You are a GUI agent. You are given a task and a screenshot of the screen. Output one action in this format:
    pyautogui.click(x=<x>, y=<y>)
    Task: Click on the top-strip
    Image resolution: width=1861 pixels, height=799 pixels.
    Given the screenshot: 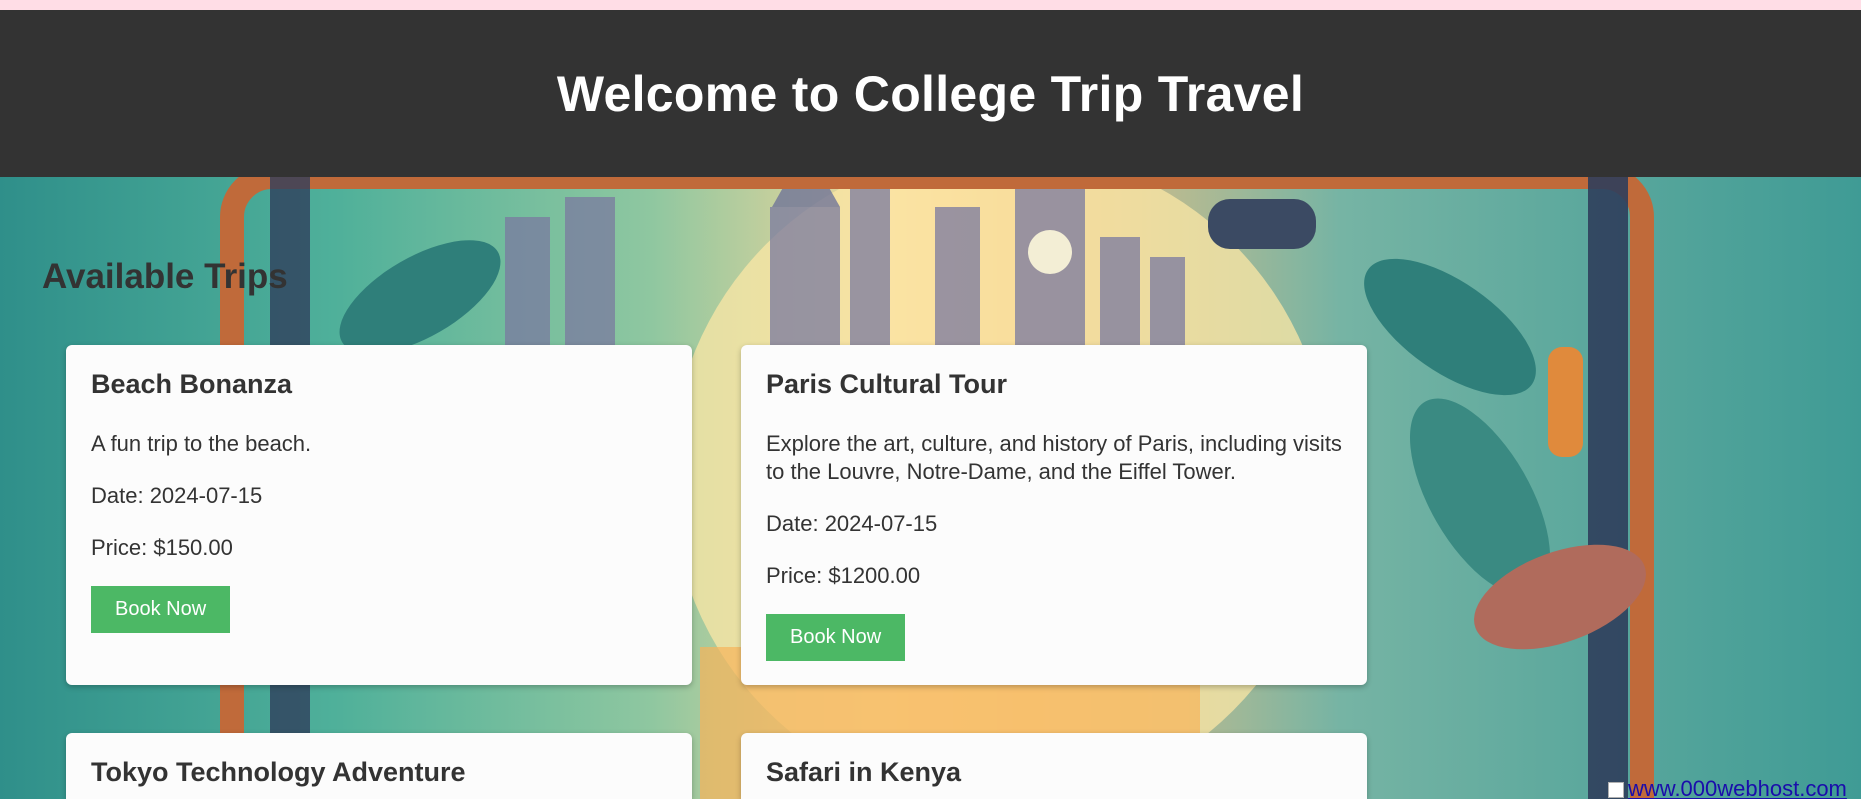 What is the action you would take?
    pyautogui.click(x=930, y=5)
    